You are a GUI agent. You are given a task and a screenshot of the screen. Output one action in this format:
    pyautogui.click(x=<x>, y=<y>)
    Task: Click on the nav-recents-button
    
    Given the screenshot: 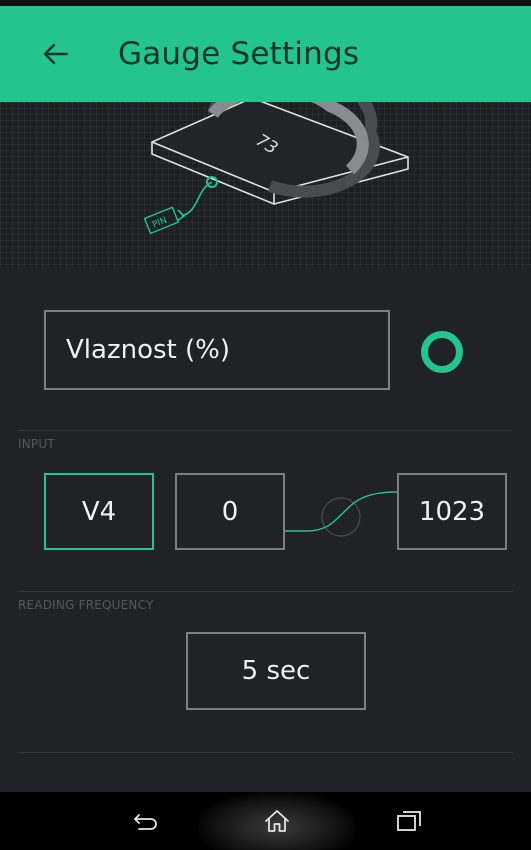 What is the action you would take?
    pyautogui.click(x=409, y=821)
    